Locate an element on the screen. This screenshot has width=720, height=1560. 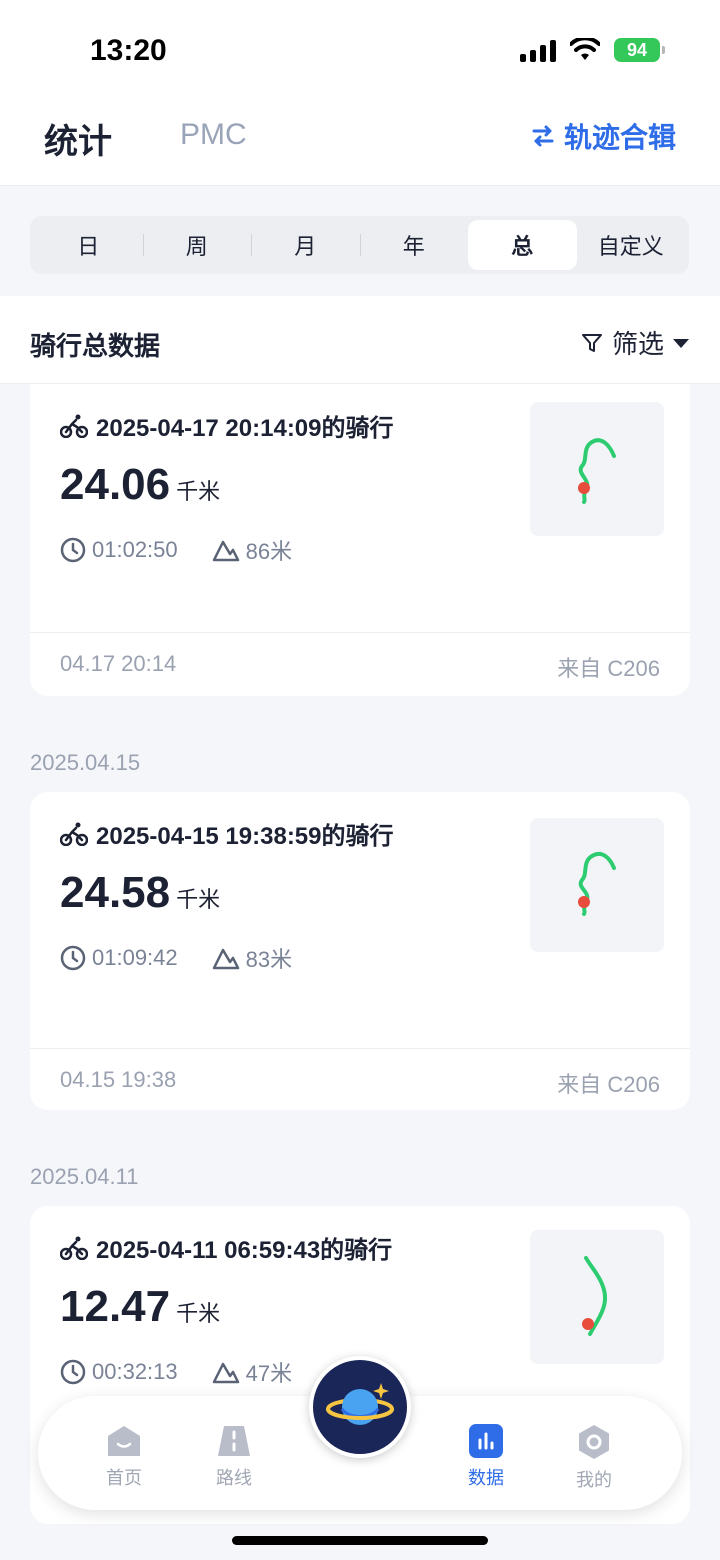
filter-button: 筛选 is located at coordinates (635, 342).